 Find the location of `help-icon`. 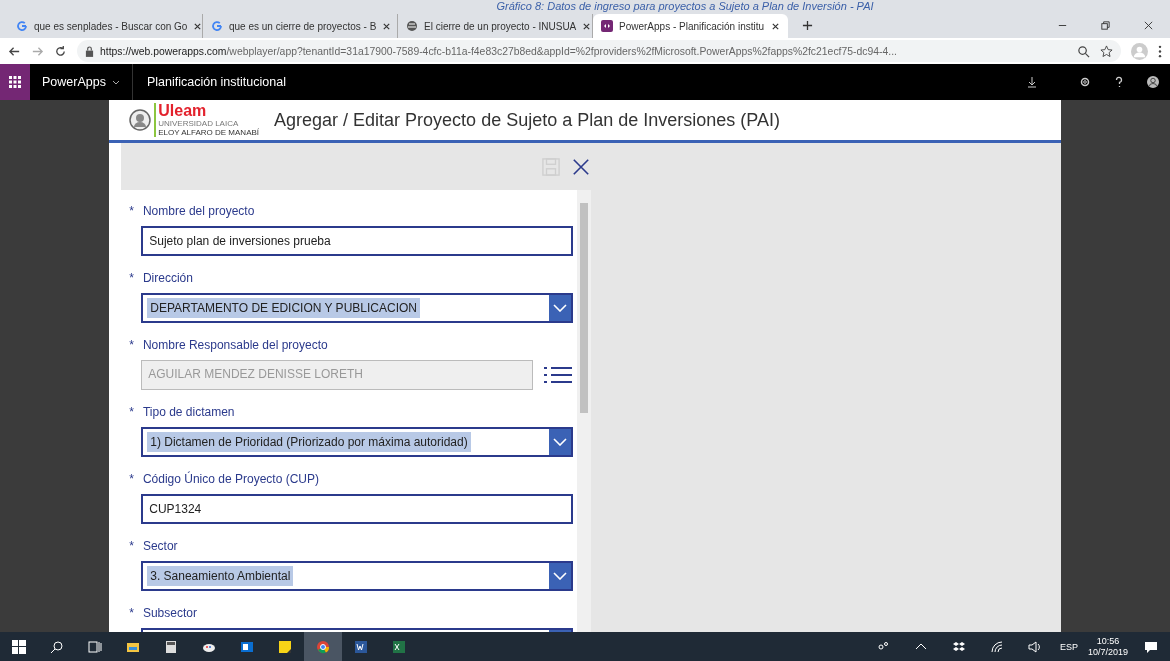

help-icon is located at coordinates (1119, 82).